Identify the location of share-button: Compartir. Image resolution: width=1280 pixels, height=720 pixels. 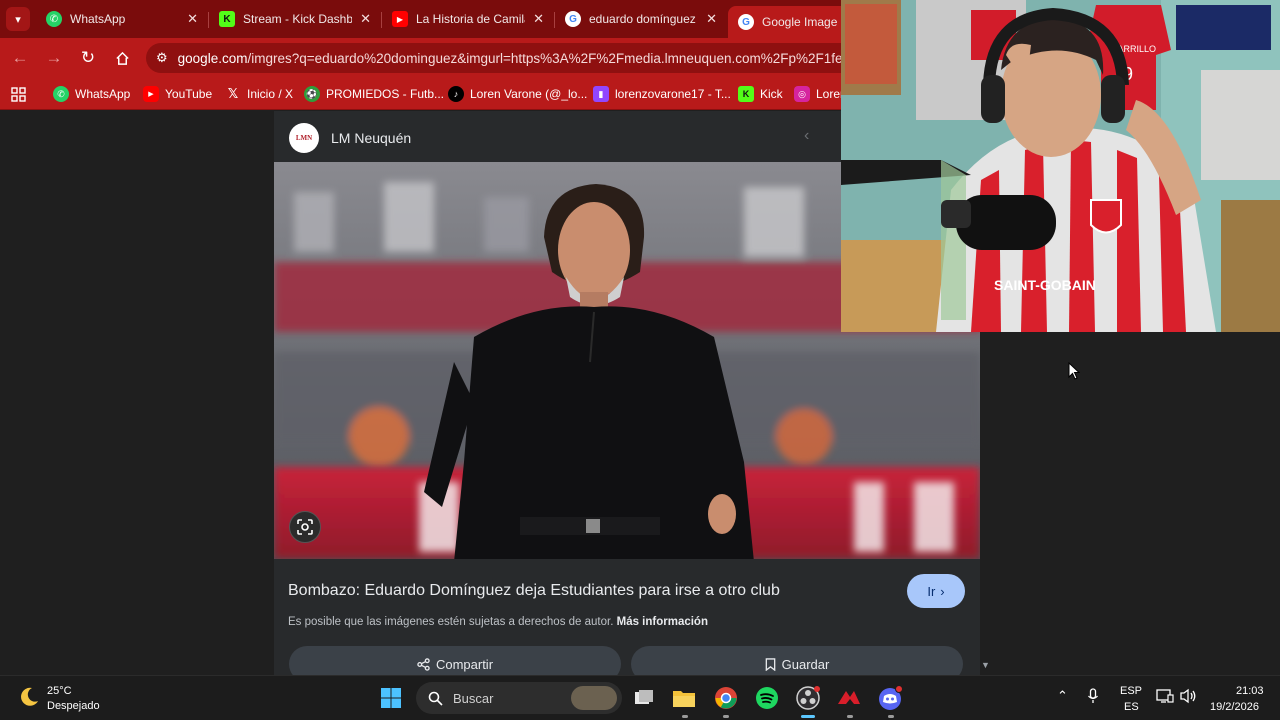
(455, 660).